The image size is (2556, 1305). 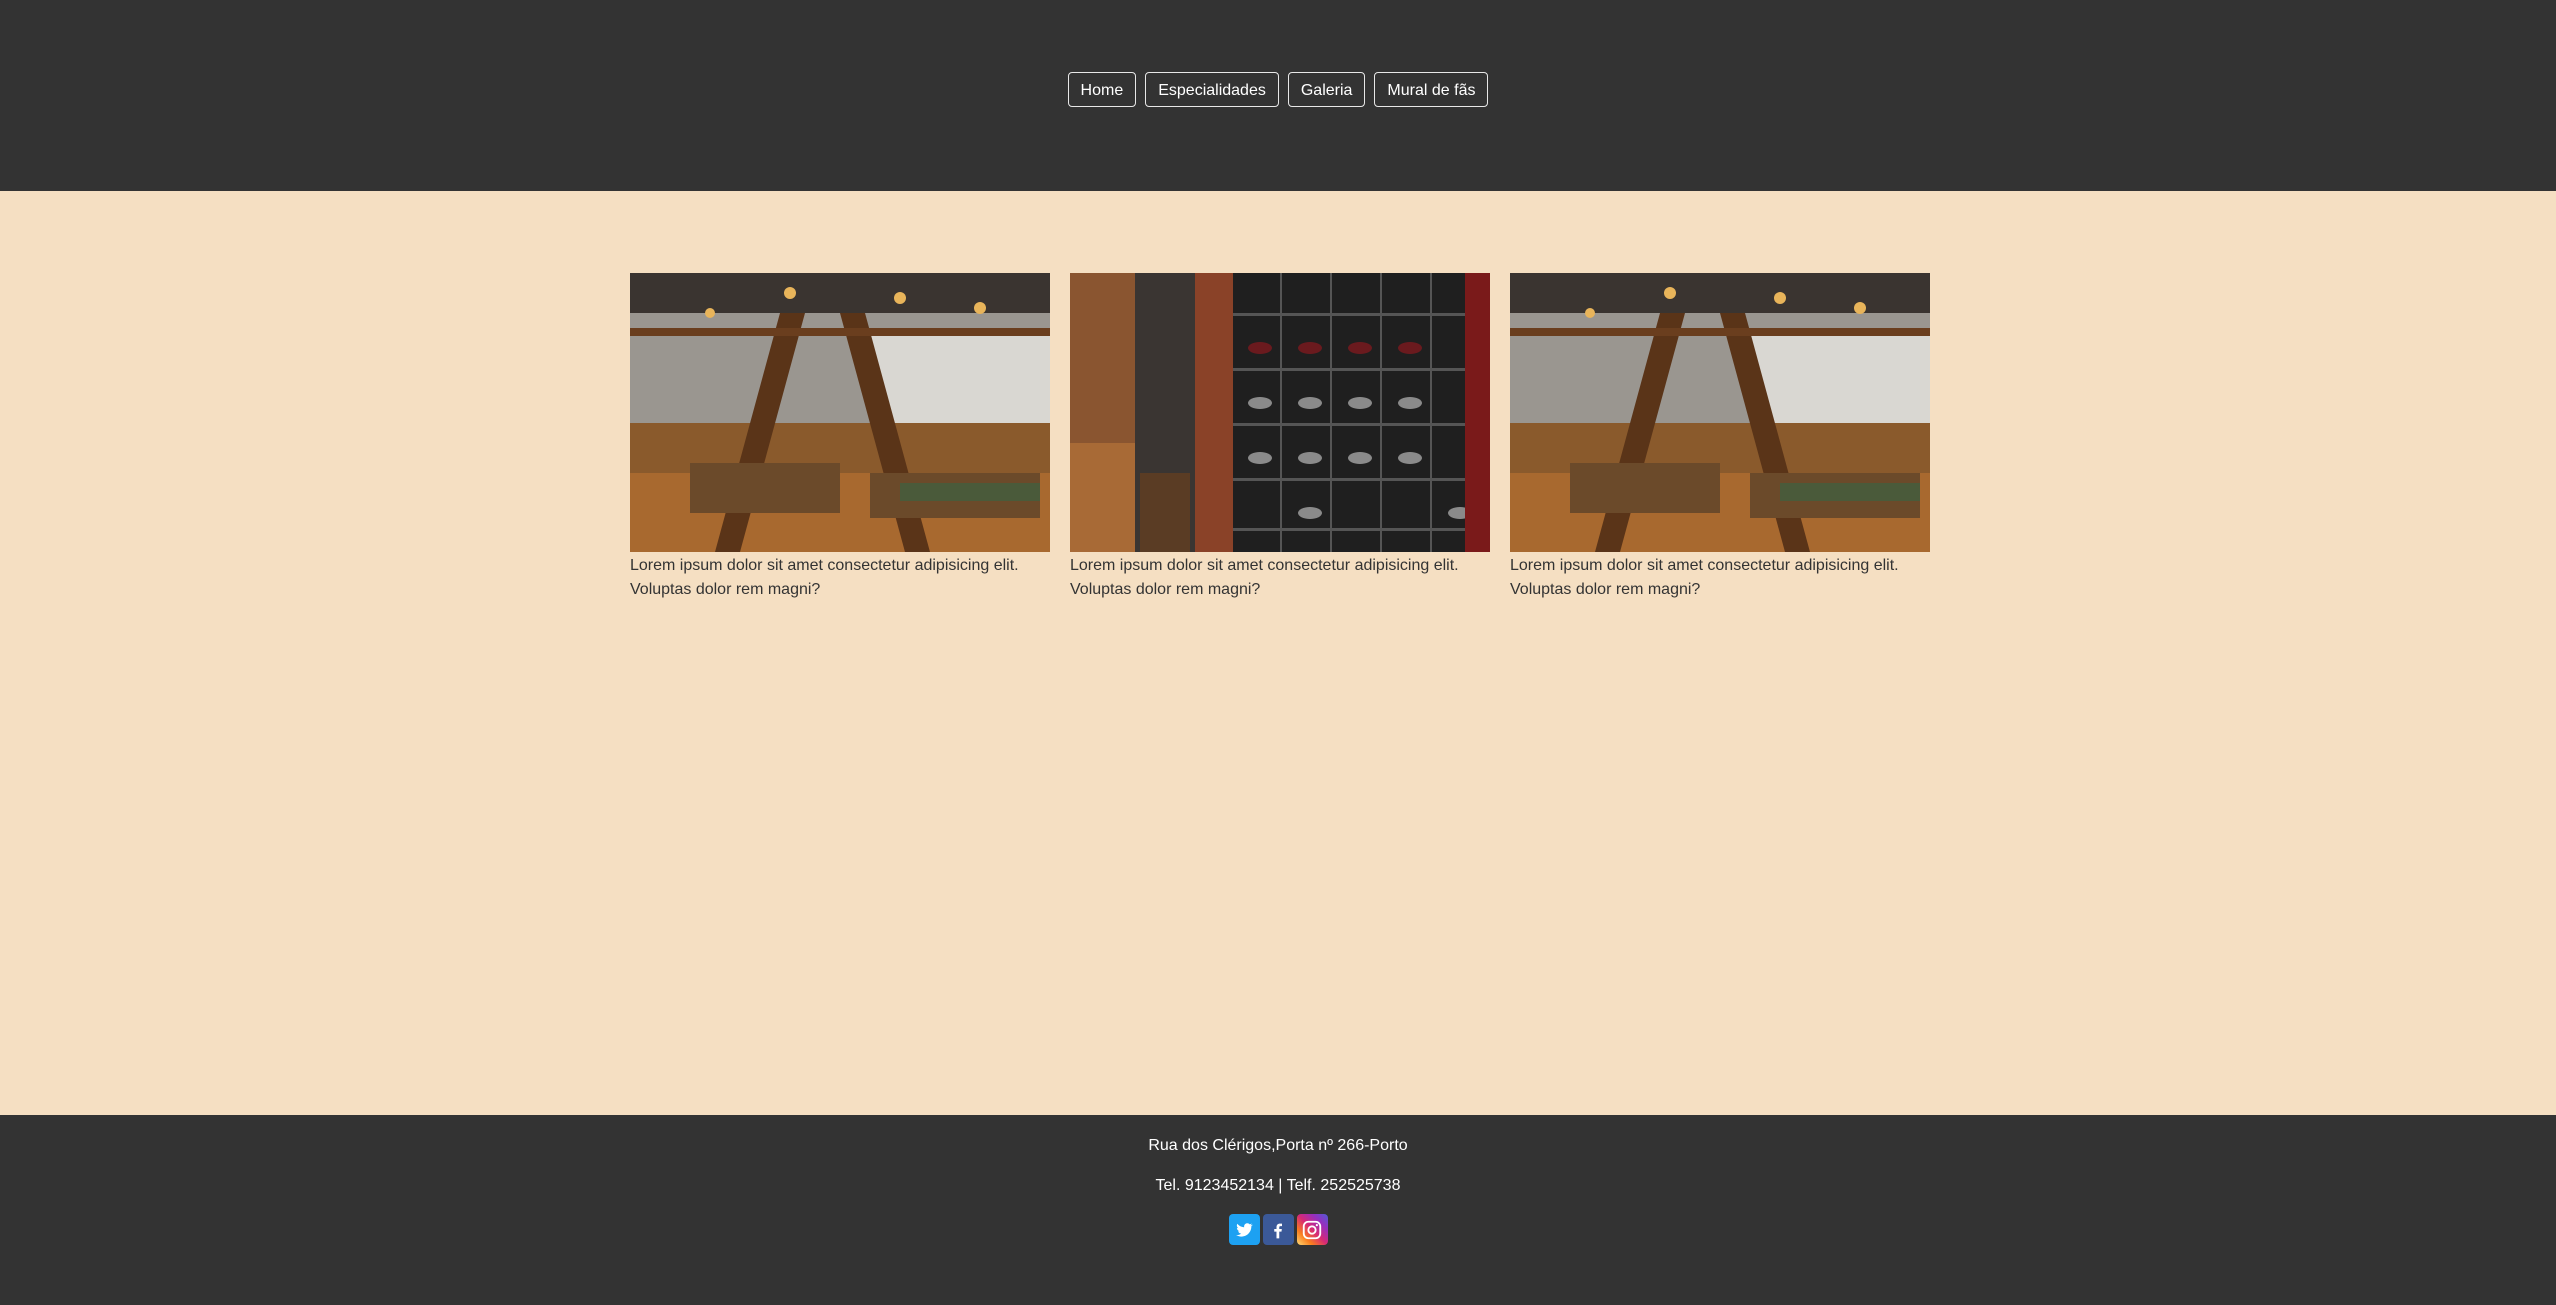 I want to click on social-links, so click(x=1278, y=1229).